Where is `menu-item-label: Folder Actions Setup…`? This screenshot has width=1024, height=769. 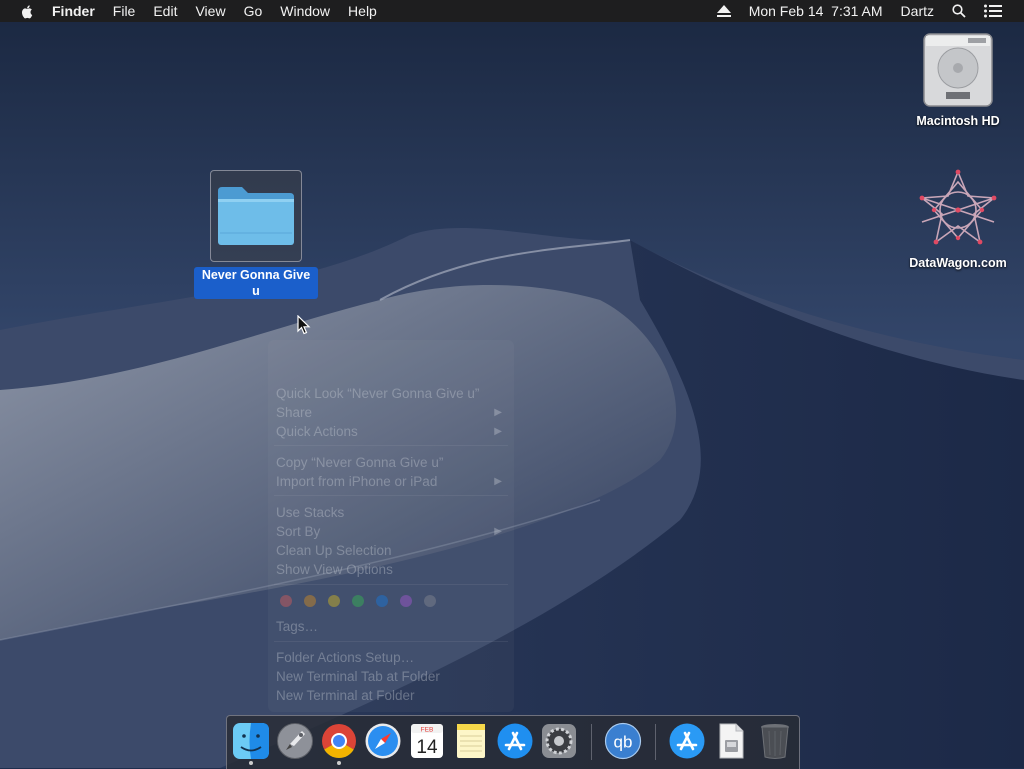 menu-item-label: Folder Actions Setup… is located at coordinates (345, 657).